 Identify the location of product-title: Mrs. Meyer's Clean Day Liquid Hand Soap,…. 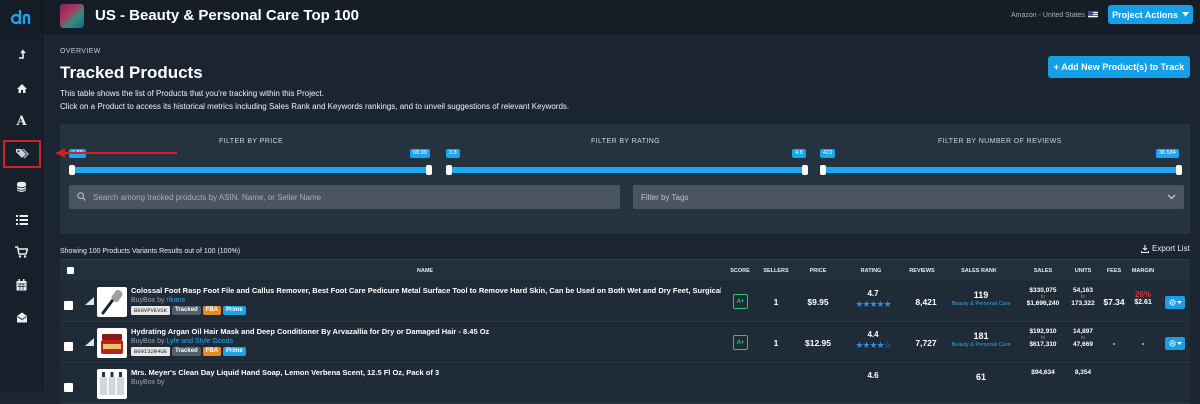
(285, 372).